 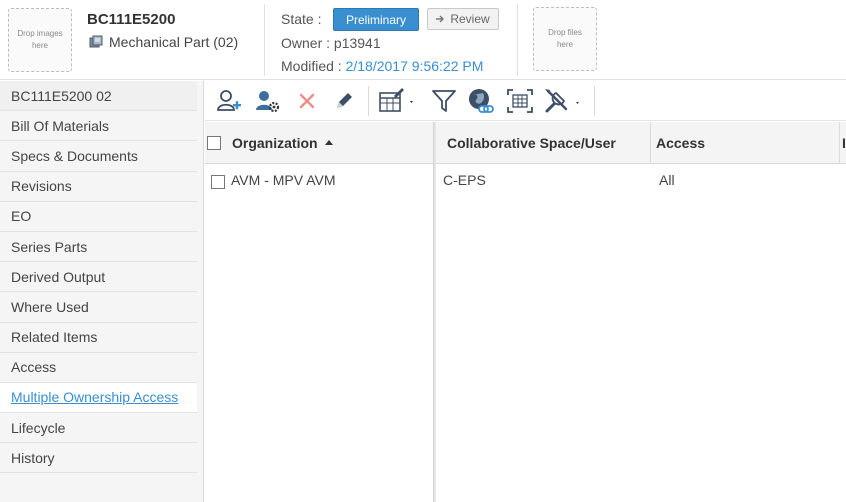 I want to click on state-label: State :, so click(x=301, y=19).